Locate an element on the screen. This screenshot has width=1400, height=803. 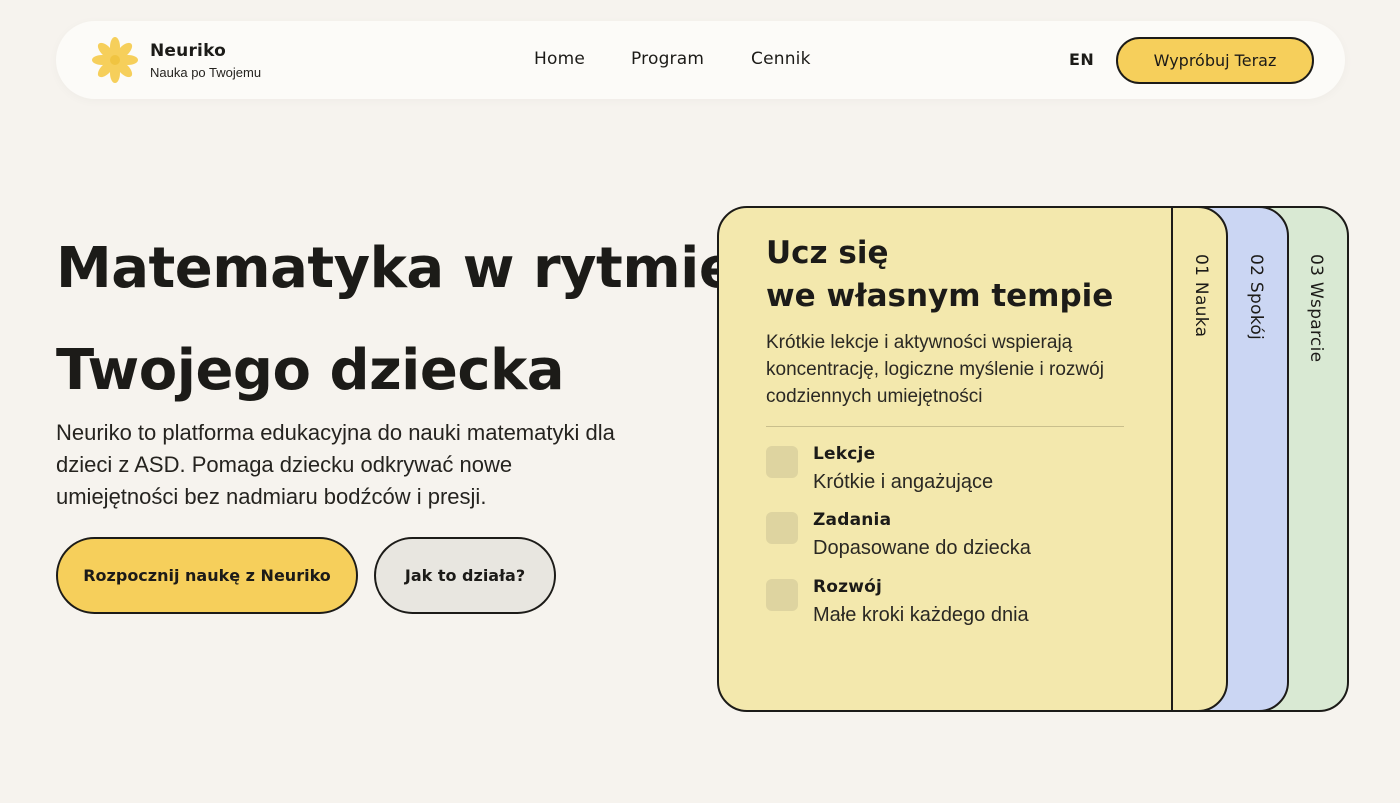
hero-title: Matematyka w rytmie Twojego dziecka is located at coordinates (396, 320).